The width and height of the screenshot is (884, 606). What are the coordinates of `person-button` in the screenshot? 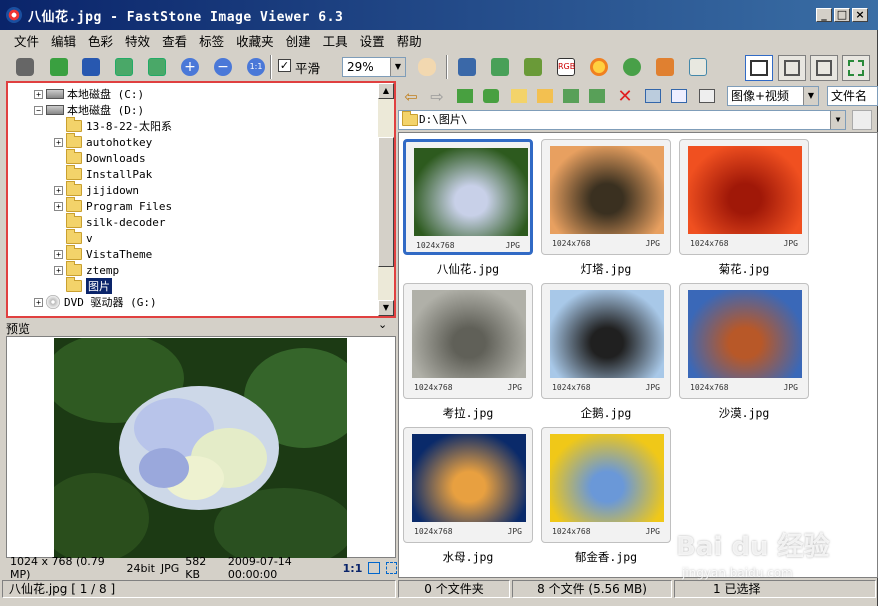 It's located at (632, 67).